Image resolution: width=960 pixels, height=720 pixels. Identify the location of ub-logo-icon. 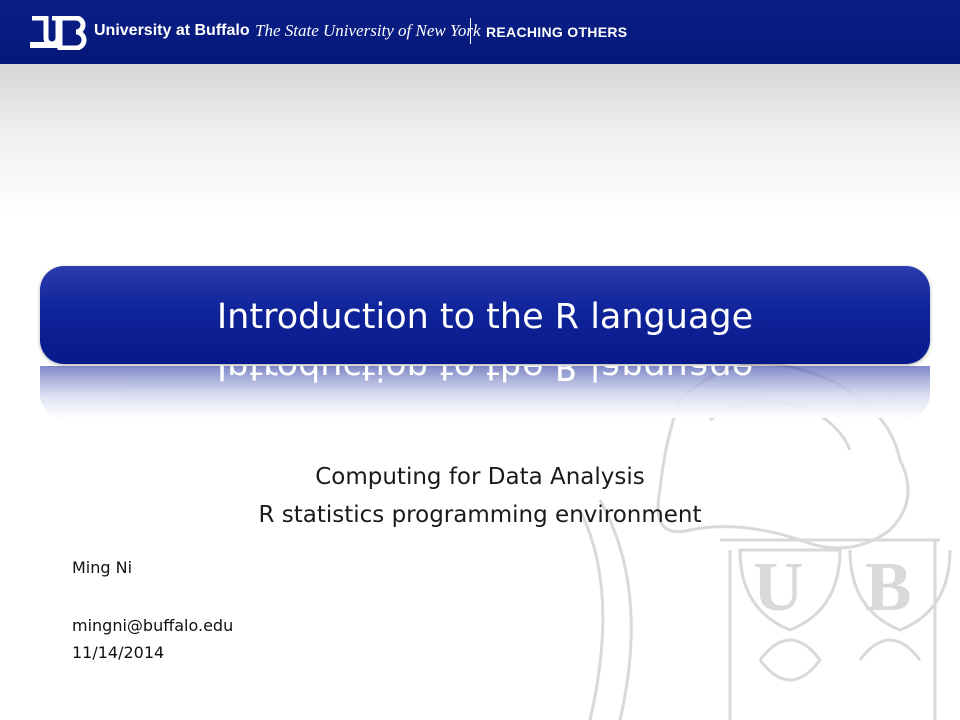
(58, 33).